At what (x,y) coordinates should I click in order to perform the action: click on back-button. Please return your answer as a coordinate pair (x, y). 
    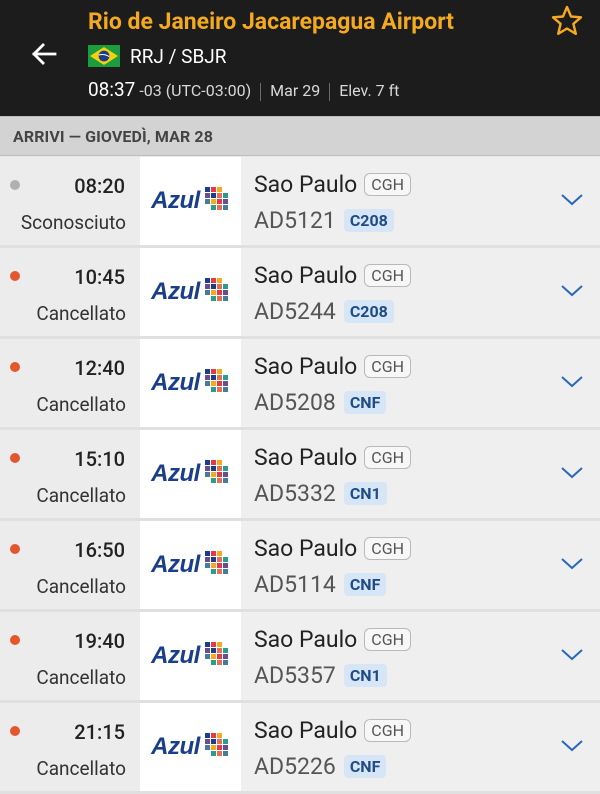
    Looking at the image, I should click on (44, 54).